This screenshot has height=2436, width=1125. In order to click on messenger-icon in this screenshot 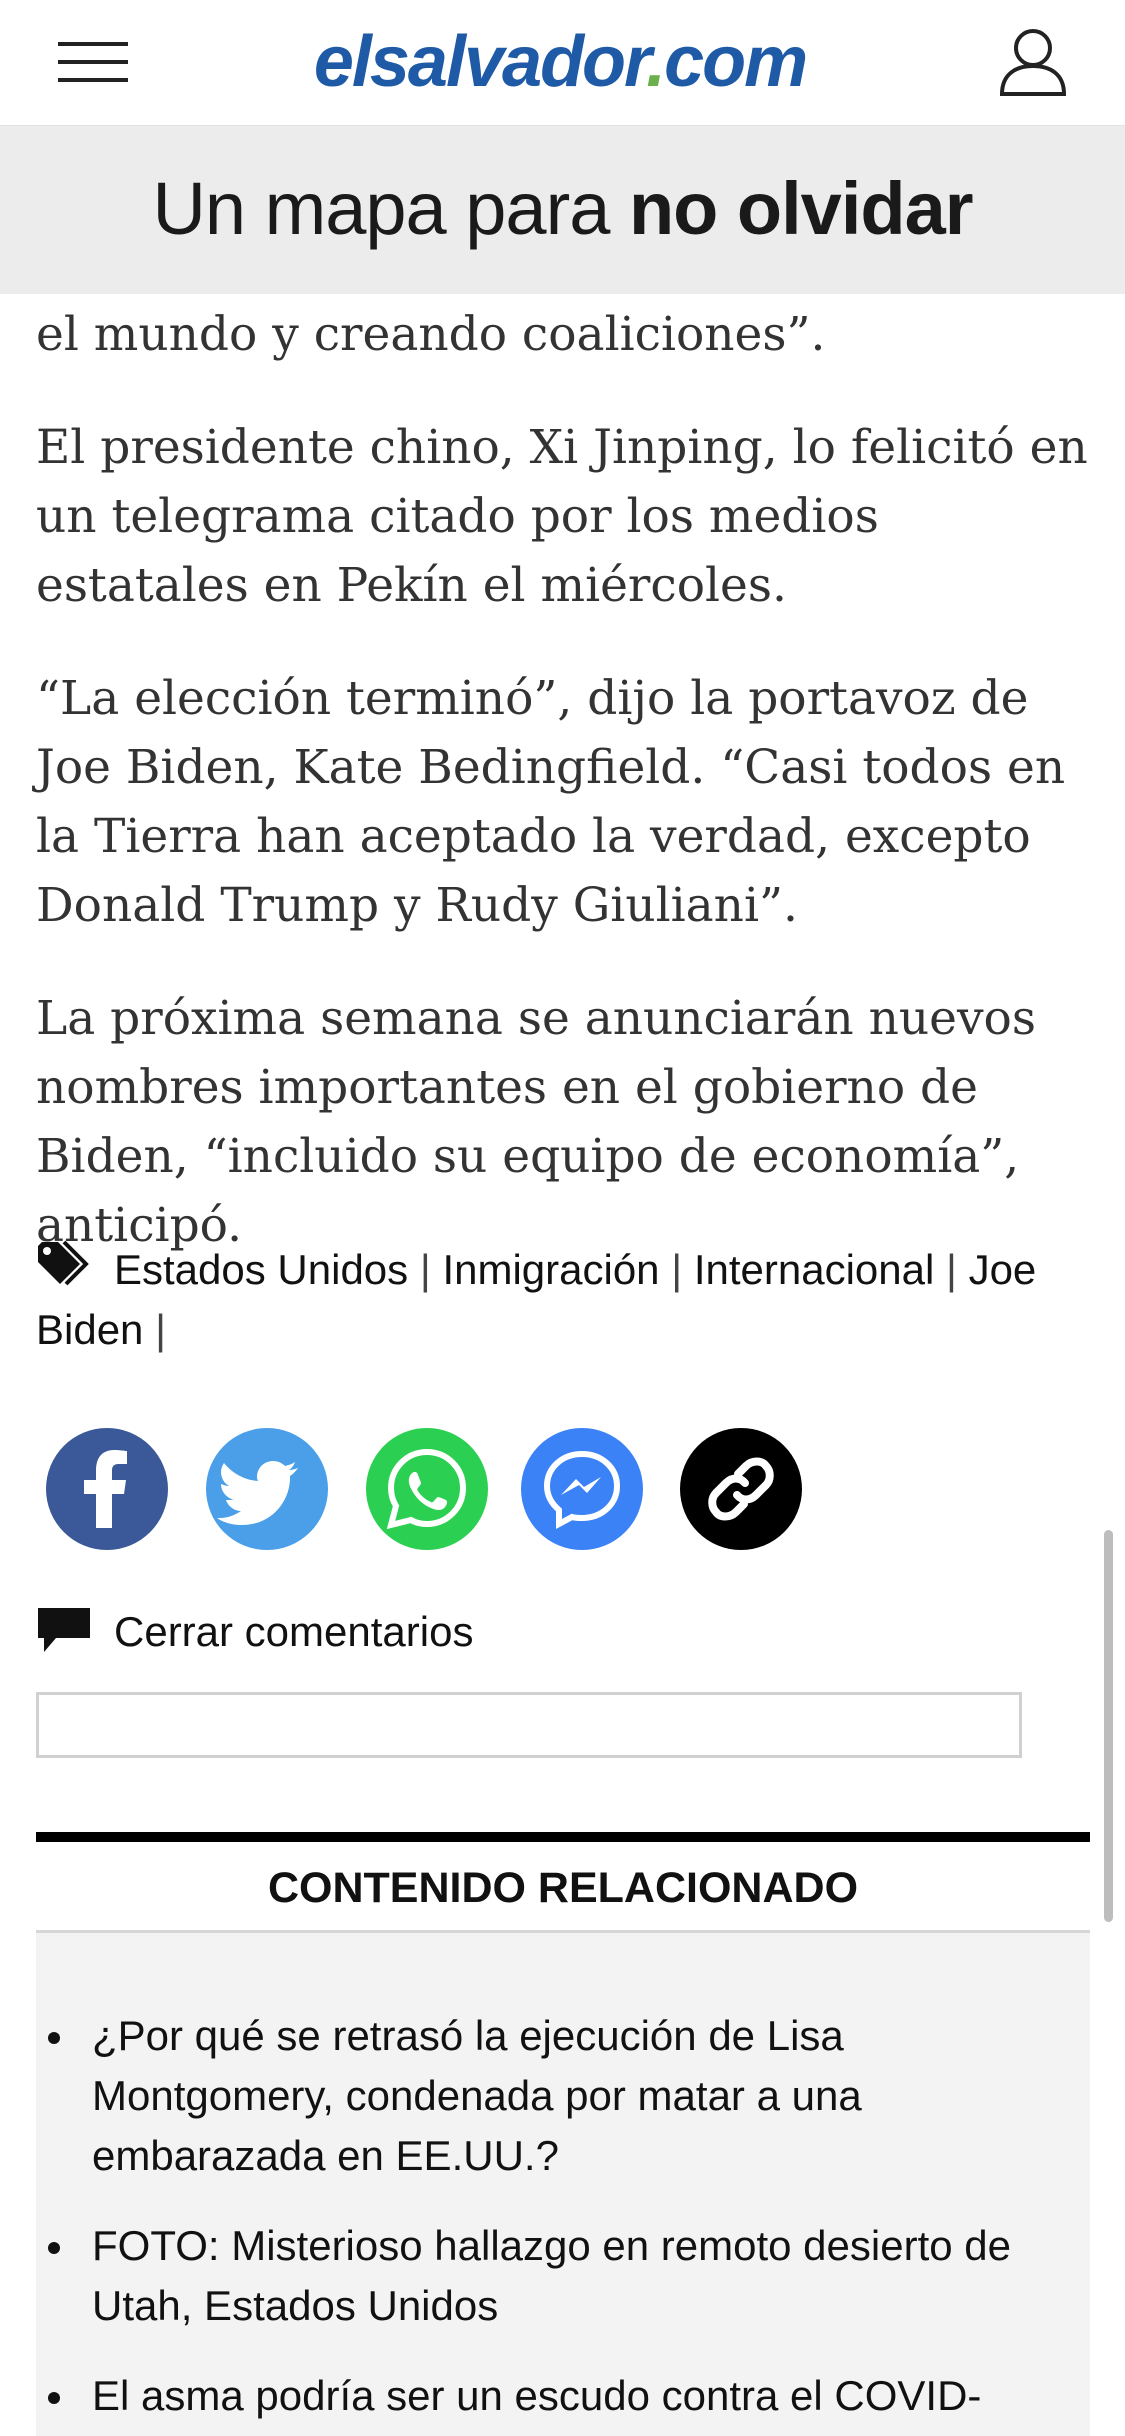, I will do `click(582, 1490)`.